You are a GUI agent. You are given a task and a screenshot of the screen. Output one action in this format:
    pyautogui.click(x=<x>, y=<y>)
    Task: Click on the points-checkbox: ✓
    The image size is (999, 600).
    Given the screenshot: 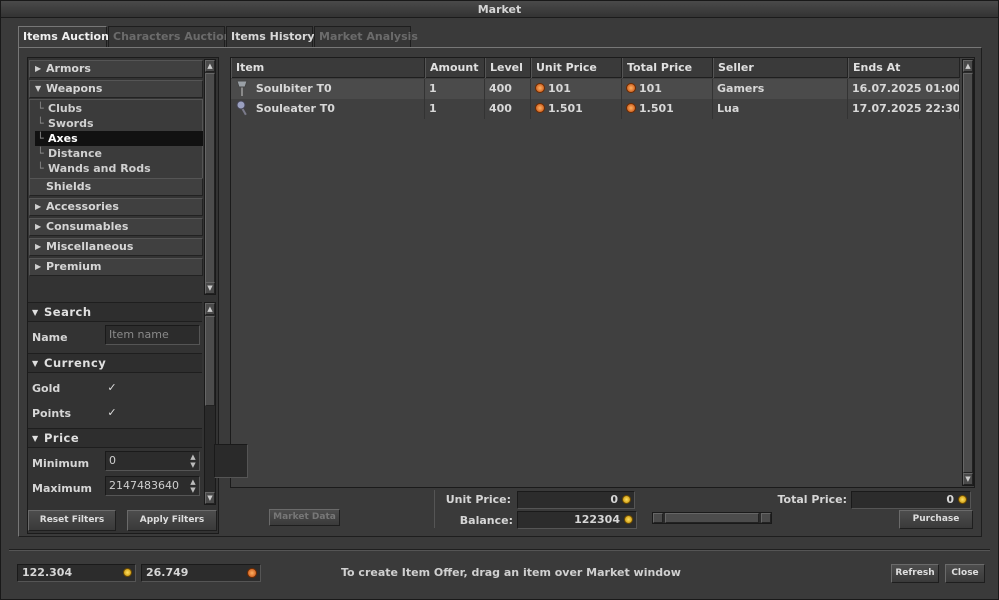 What is the action you would take?
    pyautogui.click(x=112, y=413)
    